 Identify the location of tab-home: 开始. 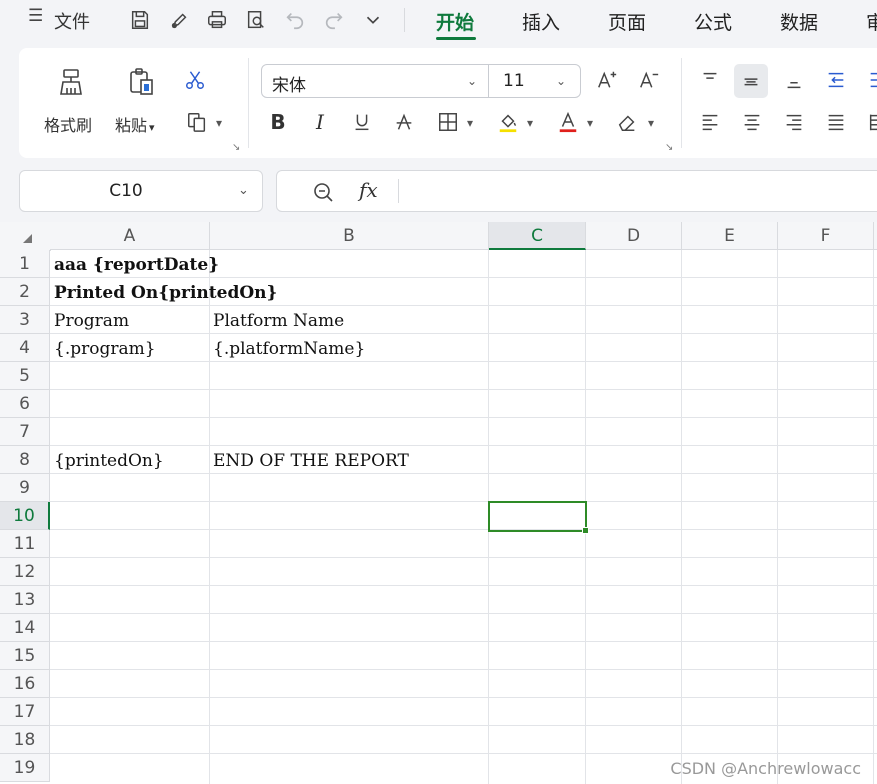
(455, 21).